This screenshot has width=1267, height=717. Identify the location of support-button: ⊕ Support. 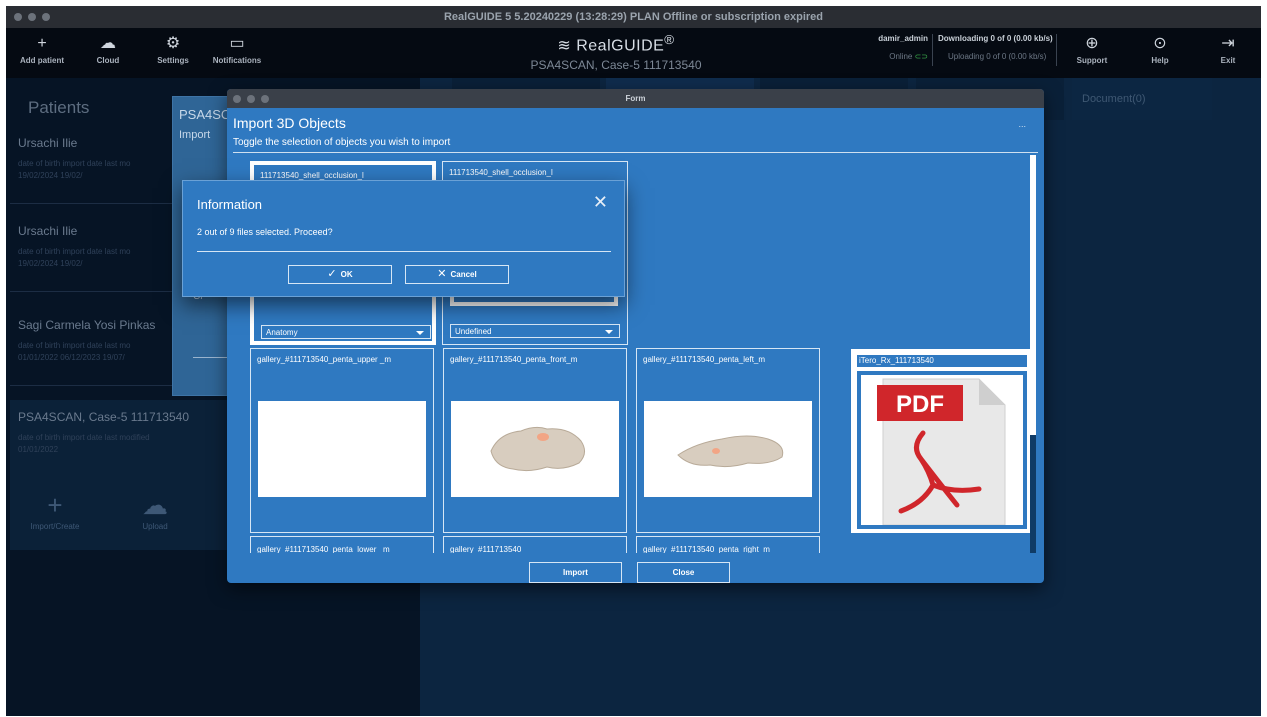
(1092, 48).